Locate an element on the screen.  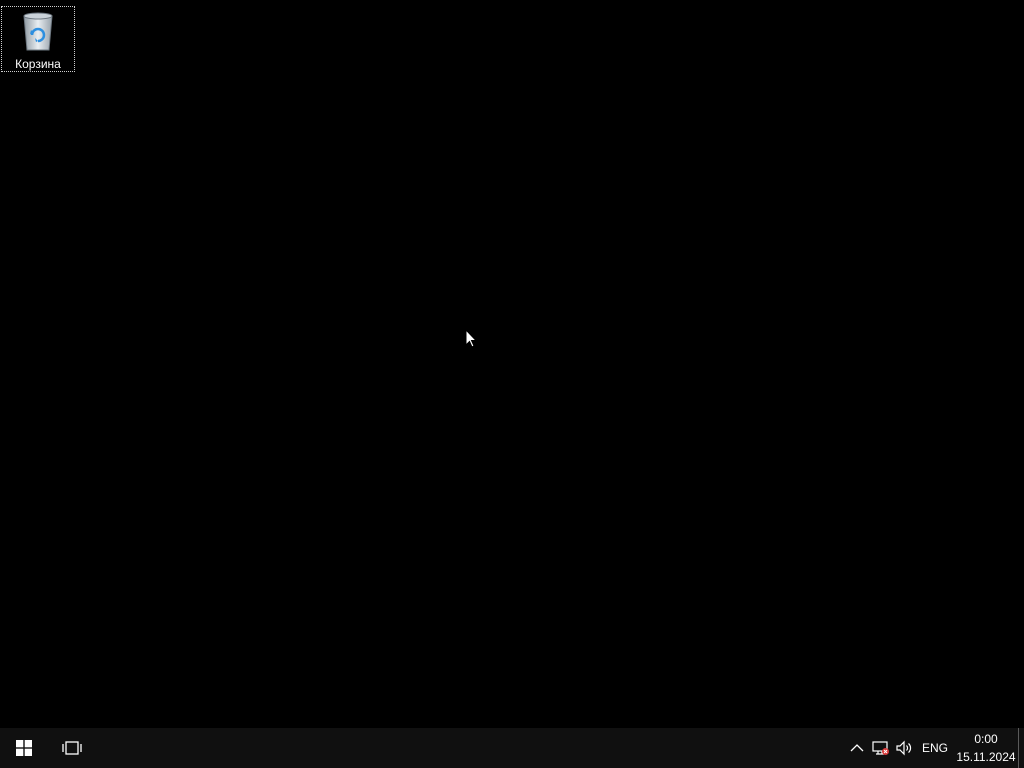
network-disconnected-icon is located at coordinates (880, 748).